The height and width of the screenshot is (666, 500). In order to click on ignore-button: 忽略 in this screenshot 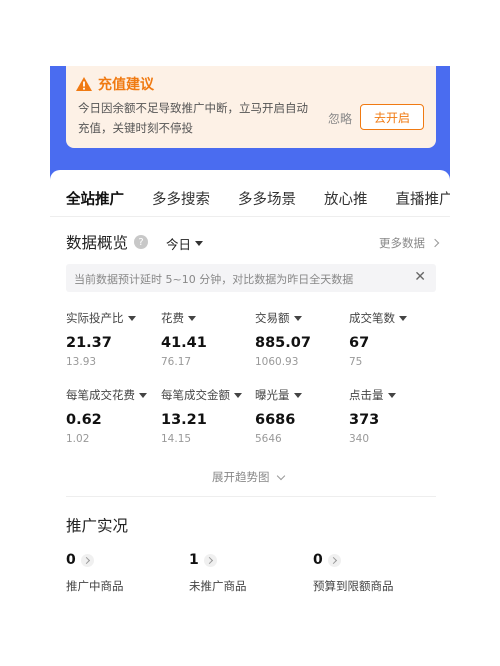, I will do `click(340, 118)`.